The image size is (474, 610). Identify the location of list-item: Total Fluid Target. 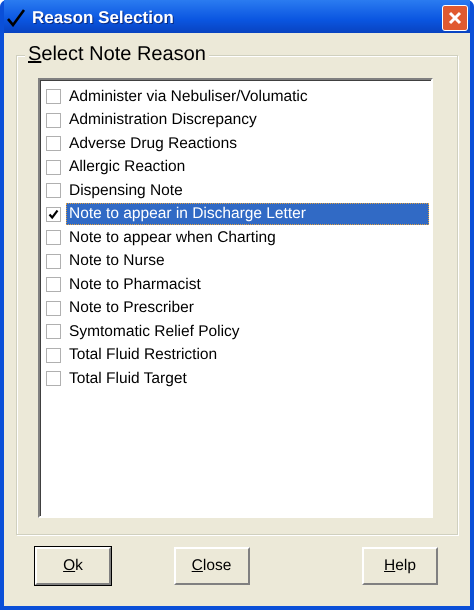
(247, 379).